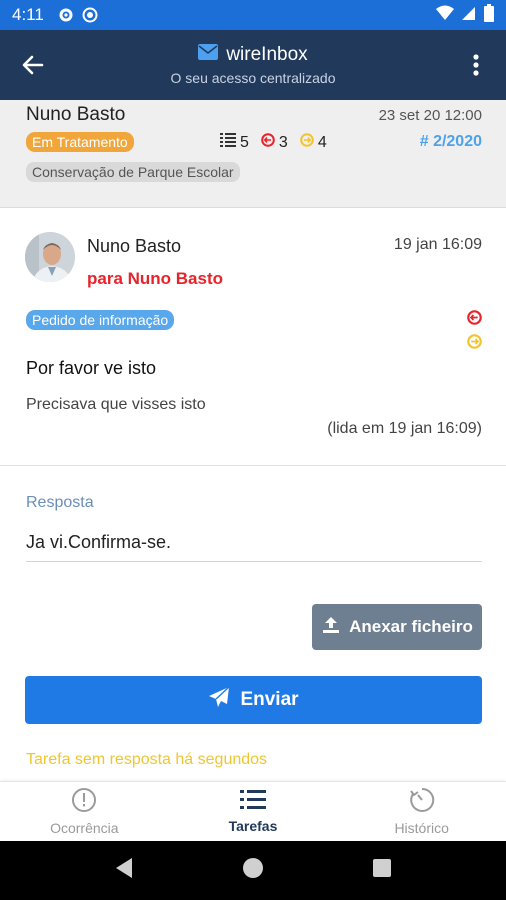 This screenshot has height=900, width=506. Describe the element at coordinates (382, 870) in the screenshot. I see `recents-square-icon` at that location.